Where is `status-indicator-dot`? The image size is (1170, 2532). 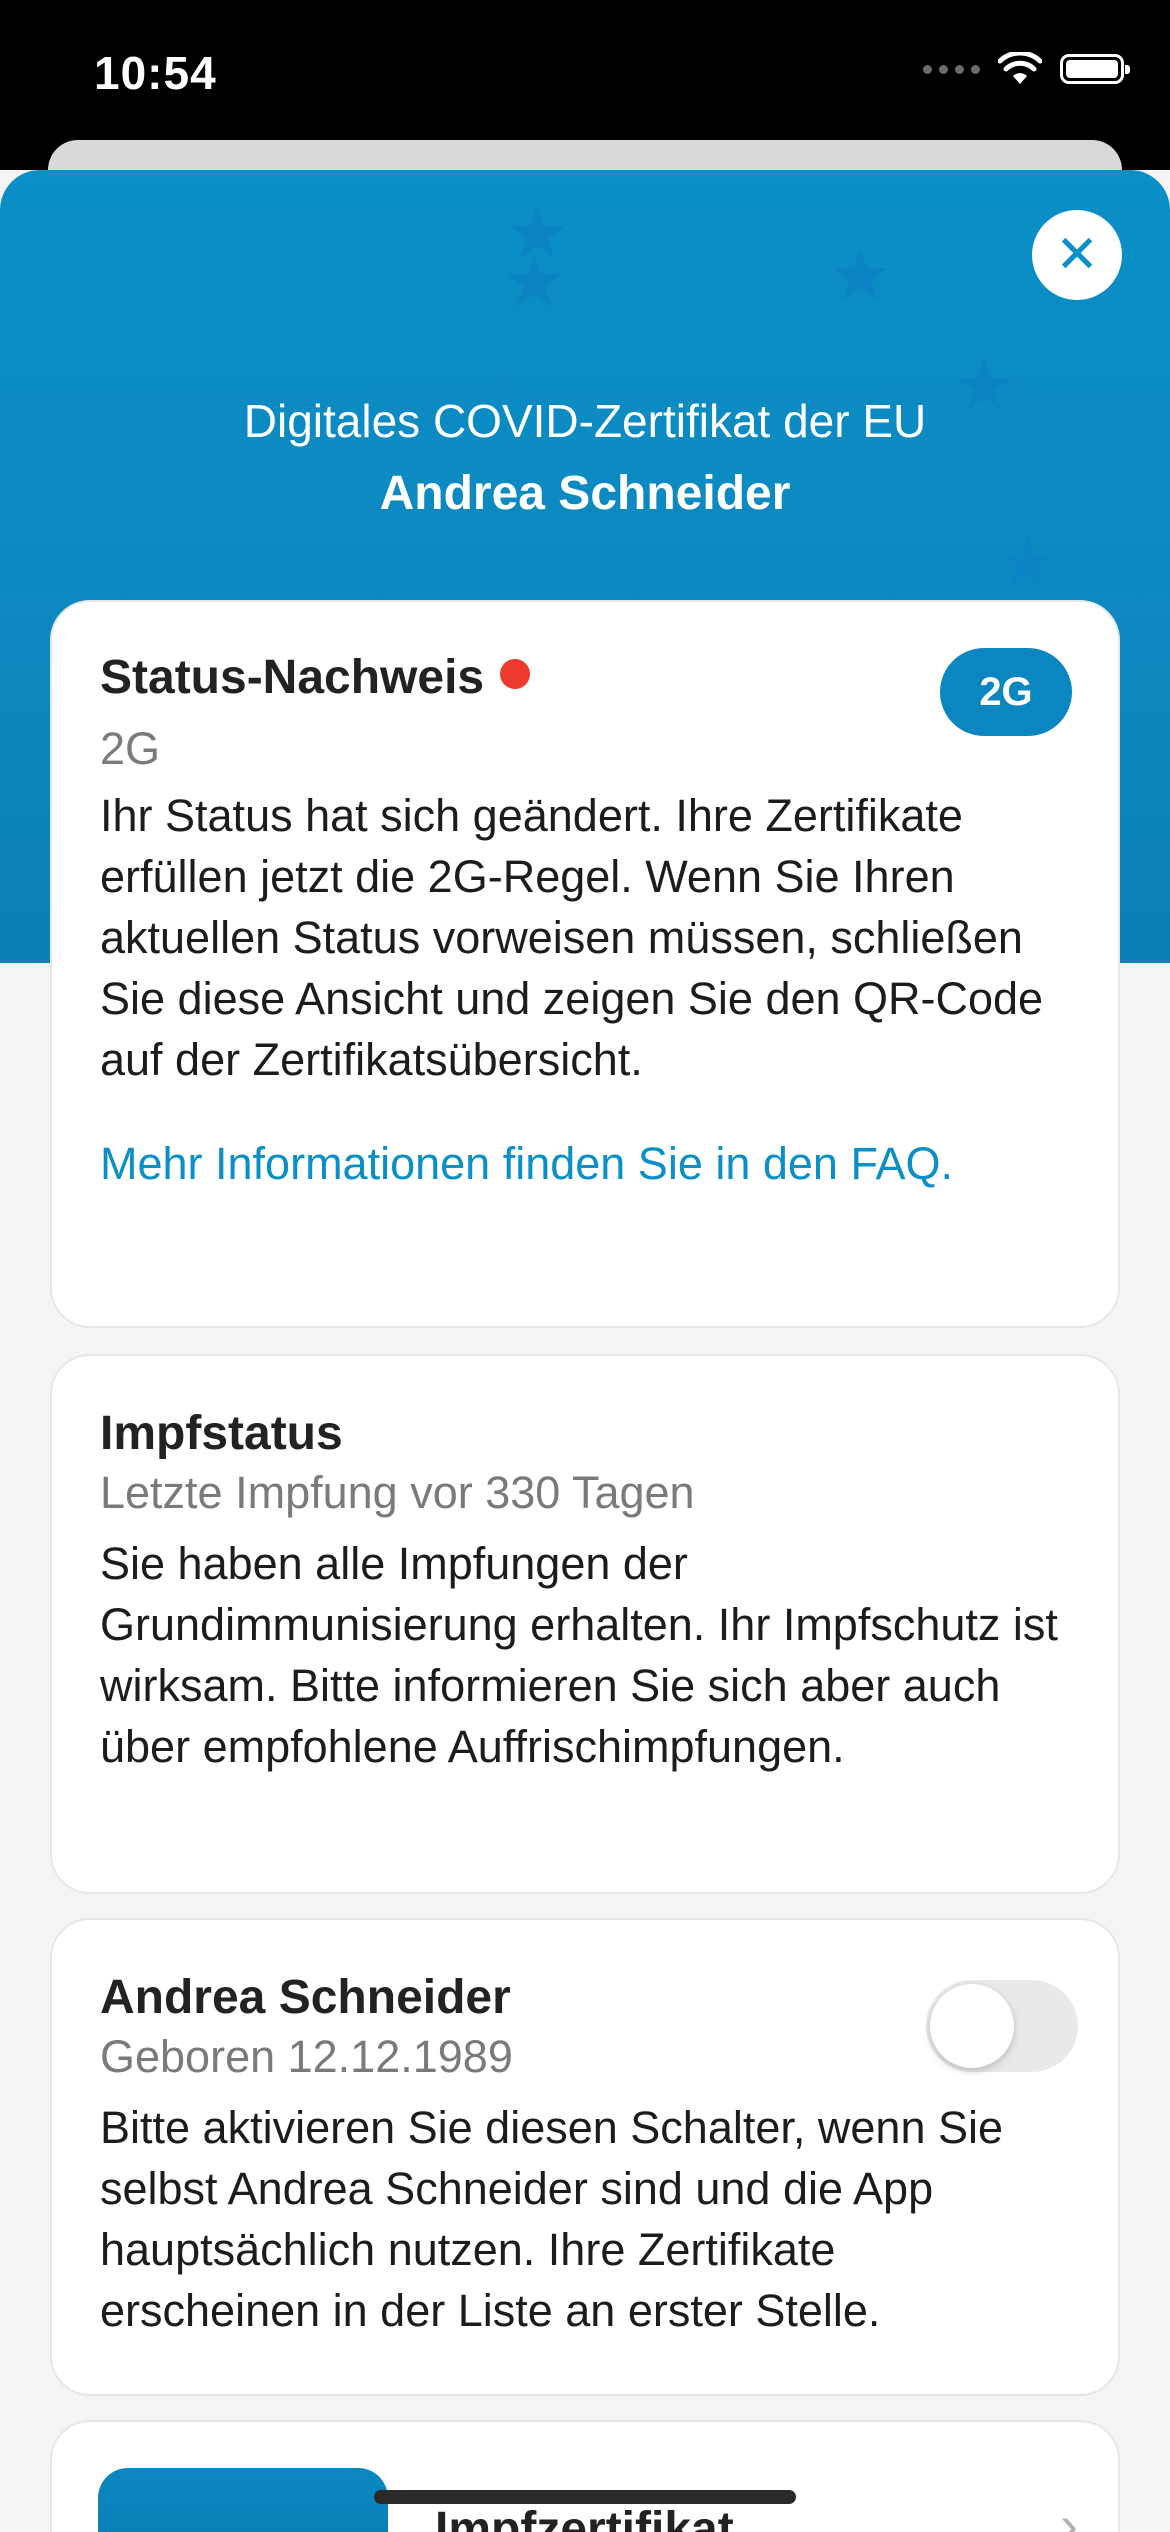
status-indicator-dot is located at coordinates (515, 674).